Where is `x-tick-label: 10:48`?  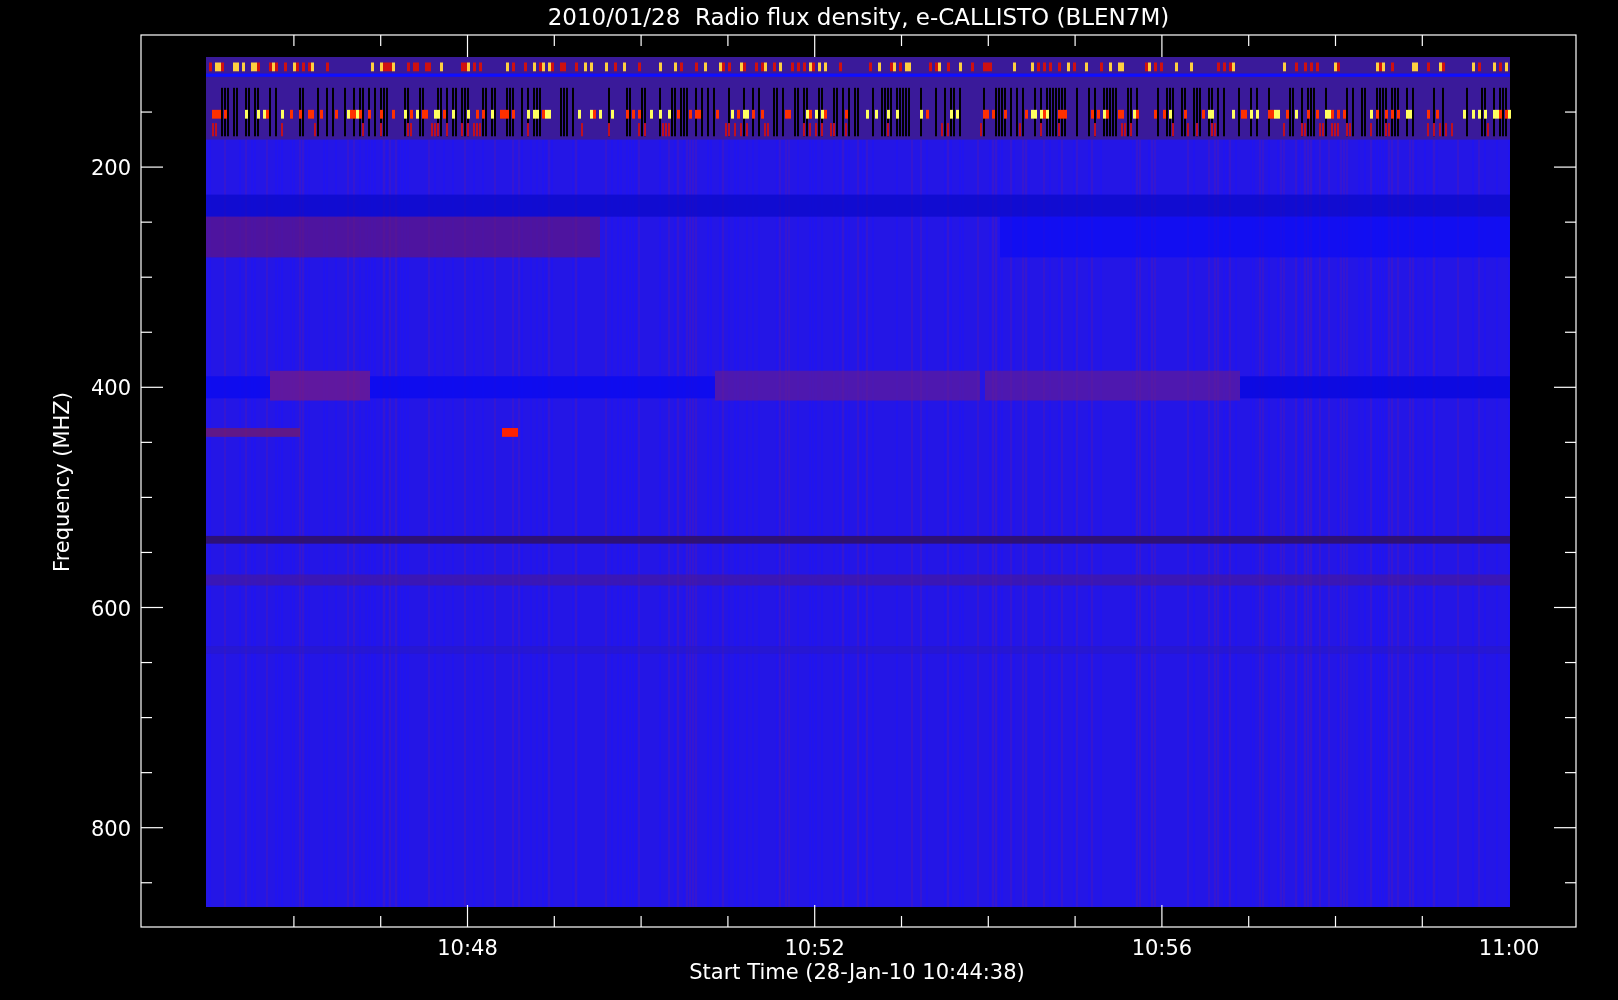
x-tick-label: 10:48 is located at coordinates (467, 948).